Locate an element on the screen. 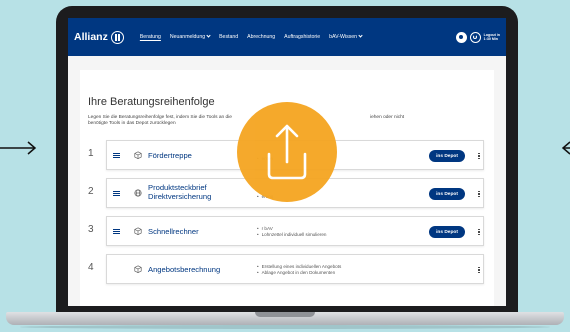 This screenshot has height=332, width=570. nav-user-area: Logout in 1:30 Min is located at coordinates (477, 37).